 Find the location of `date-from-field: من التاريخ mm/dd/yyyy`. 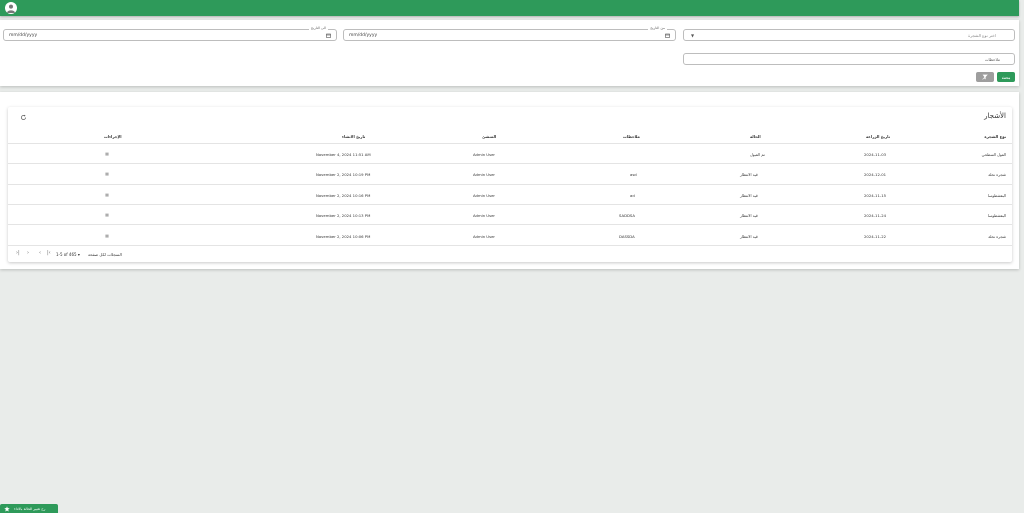

date-from-field: من التاريخ mm/dd/yyyy is located at coordinates (509, 33).